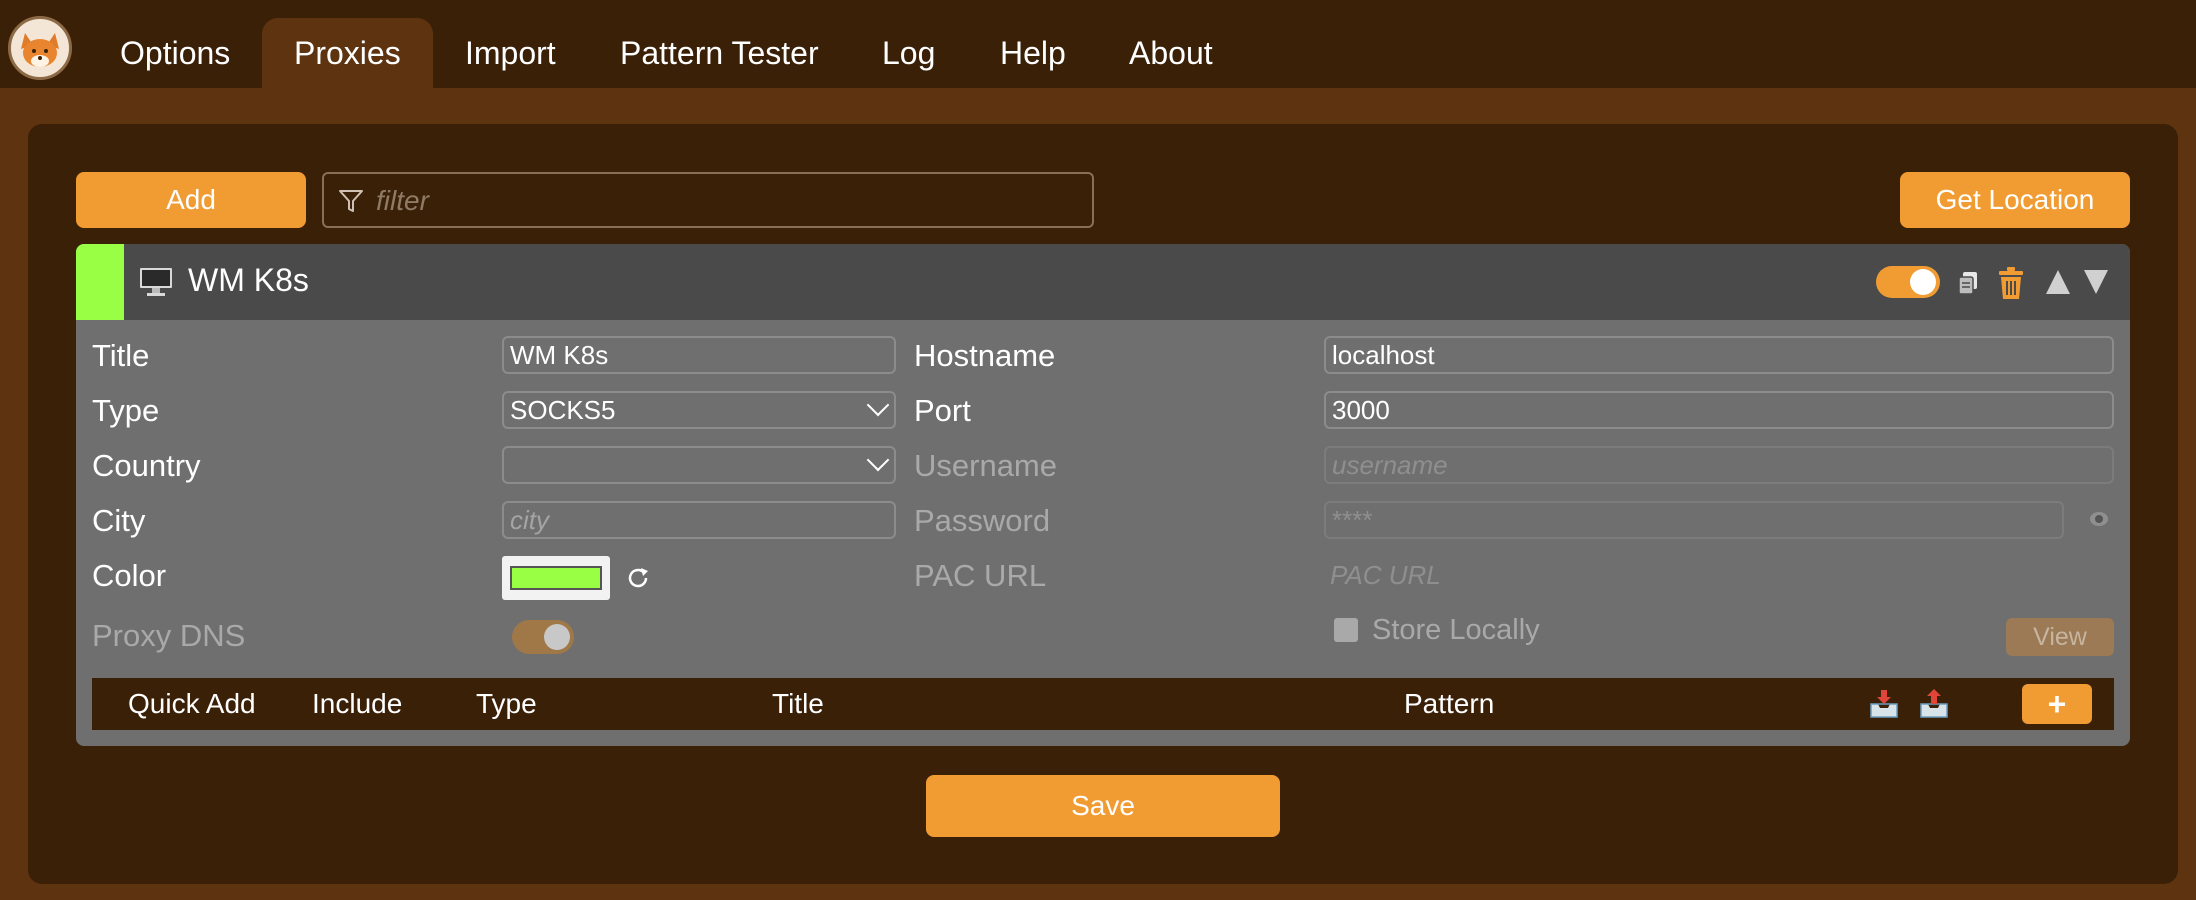  I want to click on city-label: City, so click(119, 520).